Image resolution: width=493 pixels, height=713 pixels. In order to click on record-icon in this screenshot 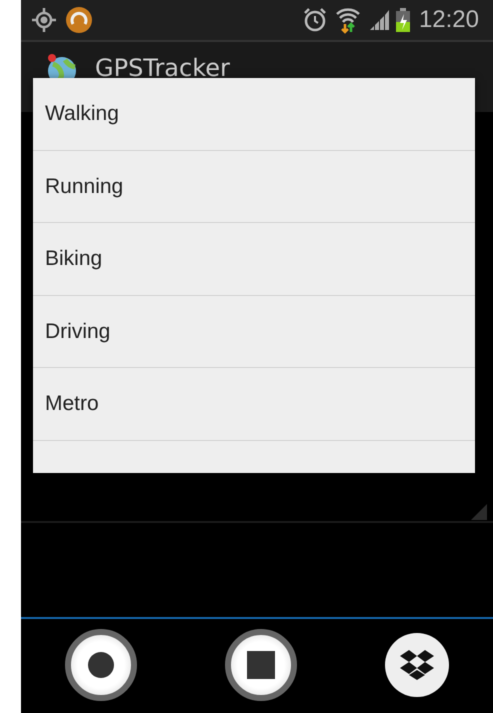, I will do `click(101, 665)`.